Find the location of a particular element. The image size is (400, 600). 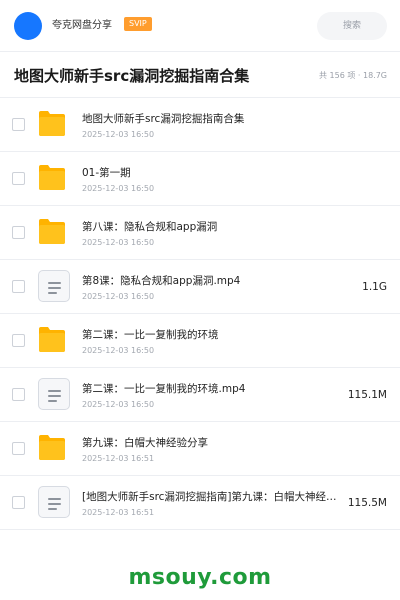

folder-row: 第九课：白帽大神经验分享 2025-12-03 16:51 is located at coordinates (200, 449).